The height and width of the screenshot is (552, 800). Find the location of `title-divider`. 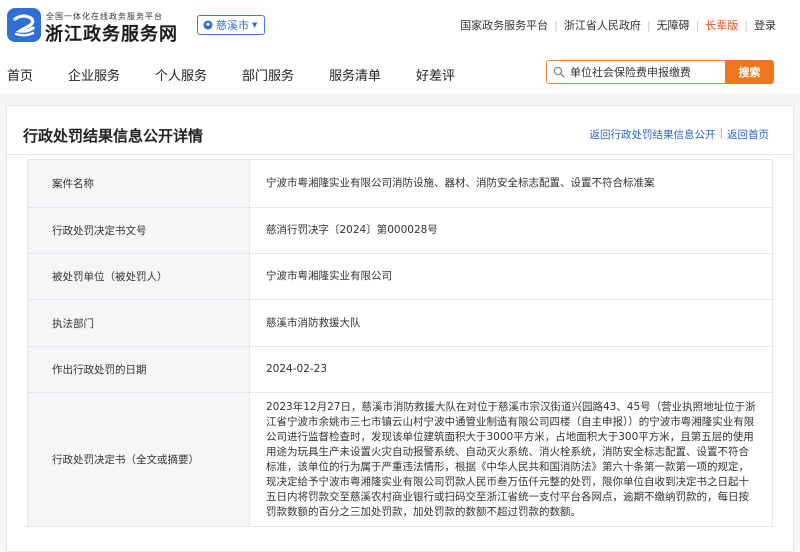

title-divider is located at coordinates (400, 154).